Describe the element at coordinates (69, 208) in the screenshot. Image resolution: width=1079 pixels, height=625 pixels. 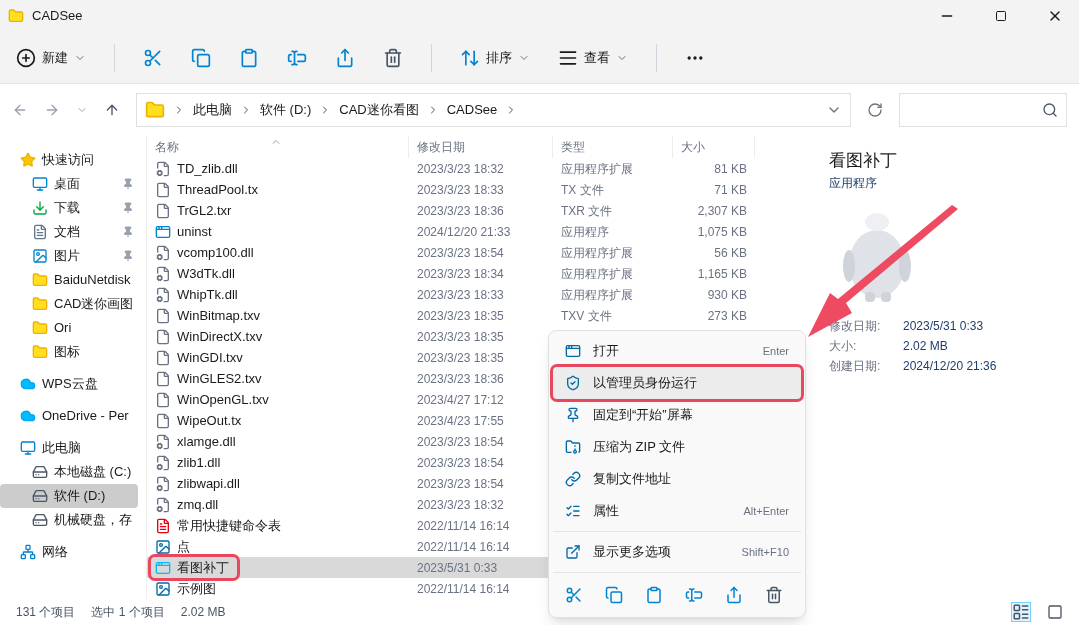
I see `sidebar-item: 下载` at that location.